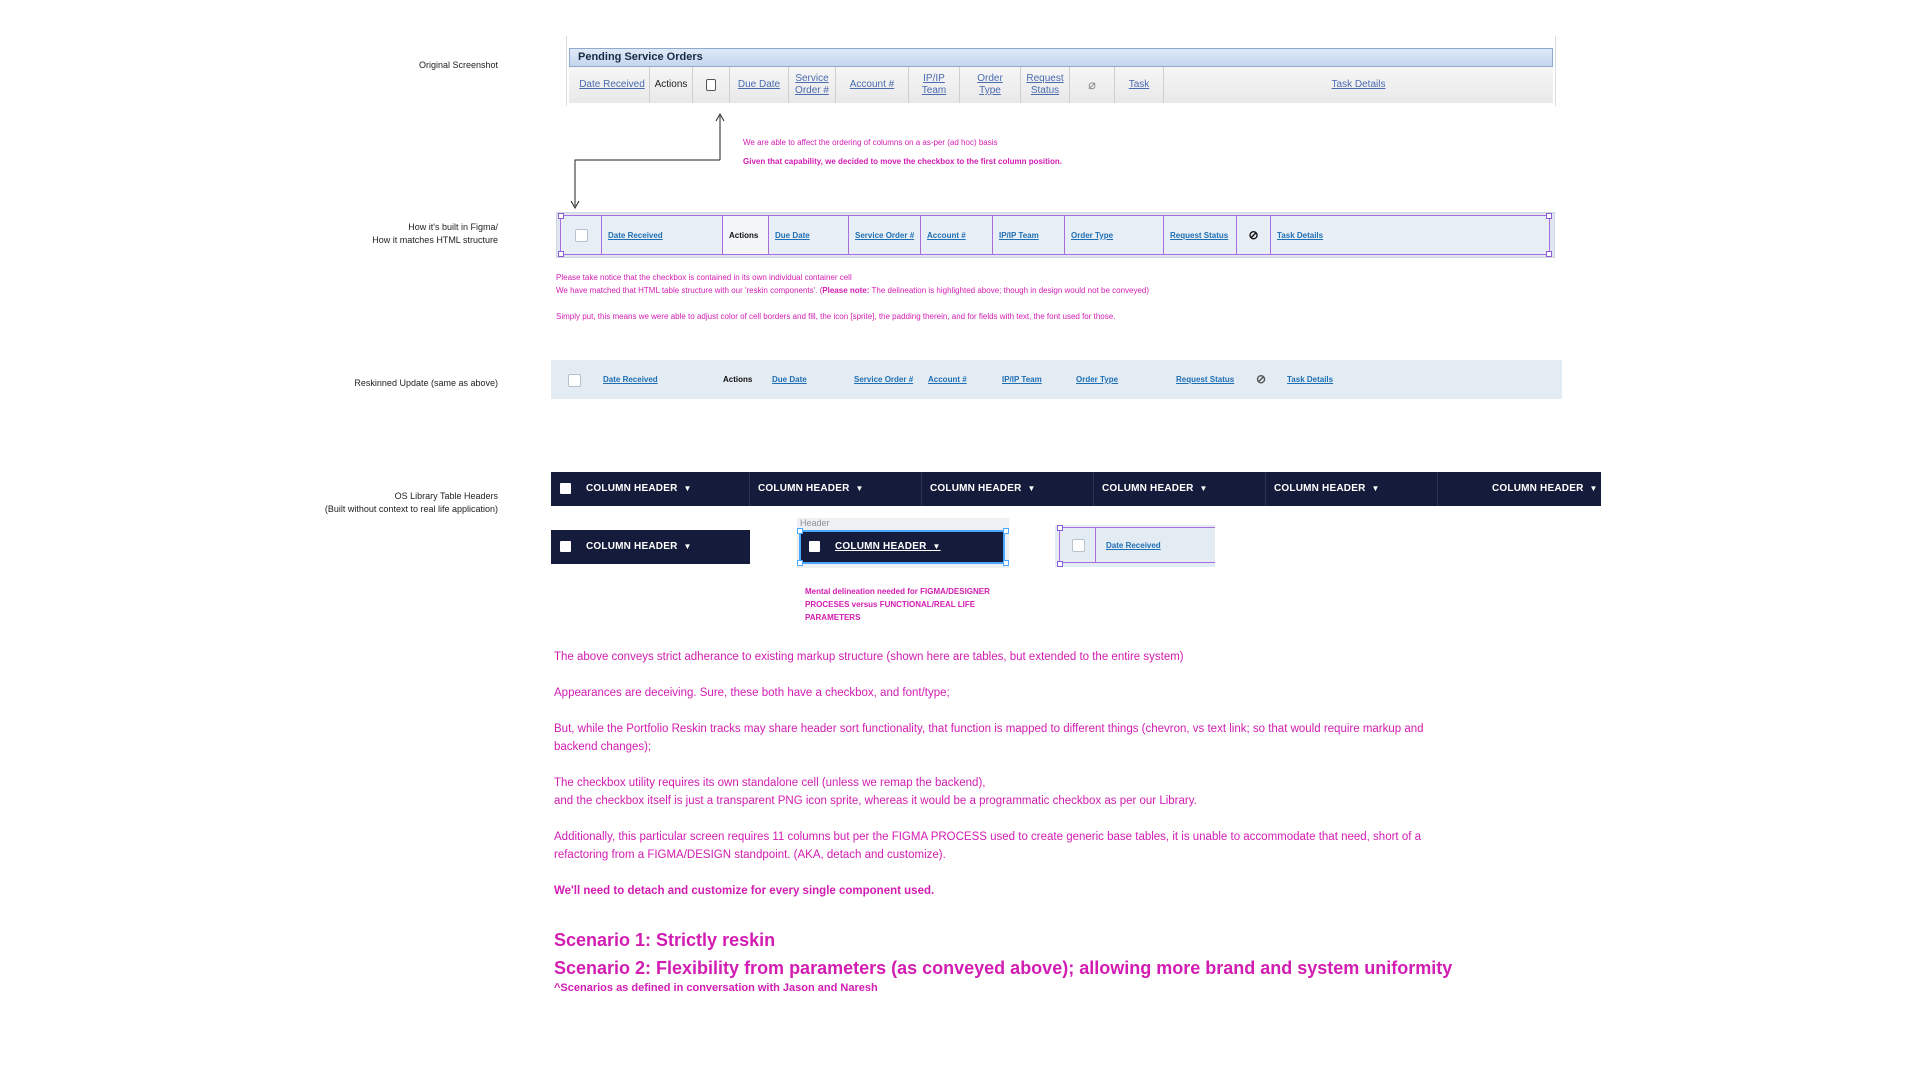  Describe the element at coordinates (1022, 379) in the screenshot. I see `reskin-ipip-team: IP/IP Team` at that location.